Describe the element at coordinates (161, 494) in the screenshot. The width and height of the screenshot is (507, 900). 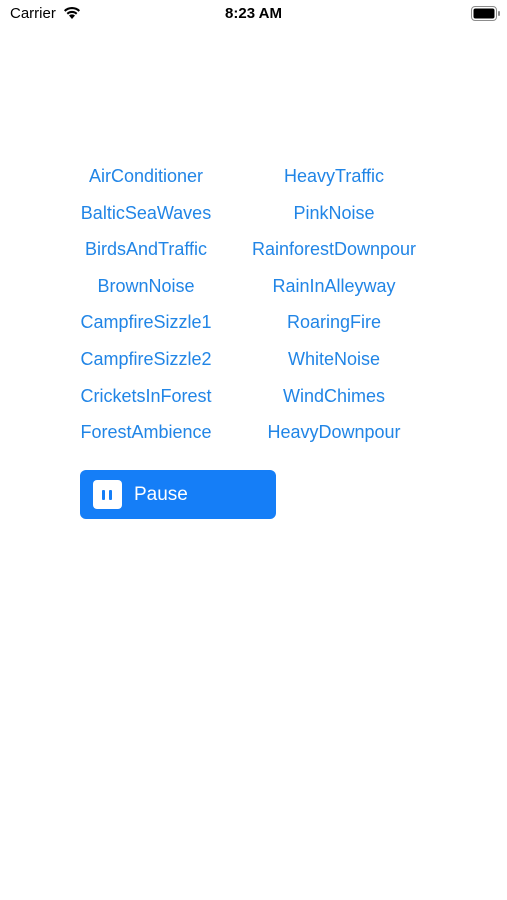
I see `pause-label: Pause` at that location.